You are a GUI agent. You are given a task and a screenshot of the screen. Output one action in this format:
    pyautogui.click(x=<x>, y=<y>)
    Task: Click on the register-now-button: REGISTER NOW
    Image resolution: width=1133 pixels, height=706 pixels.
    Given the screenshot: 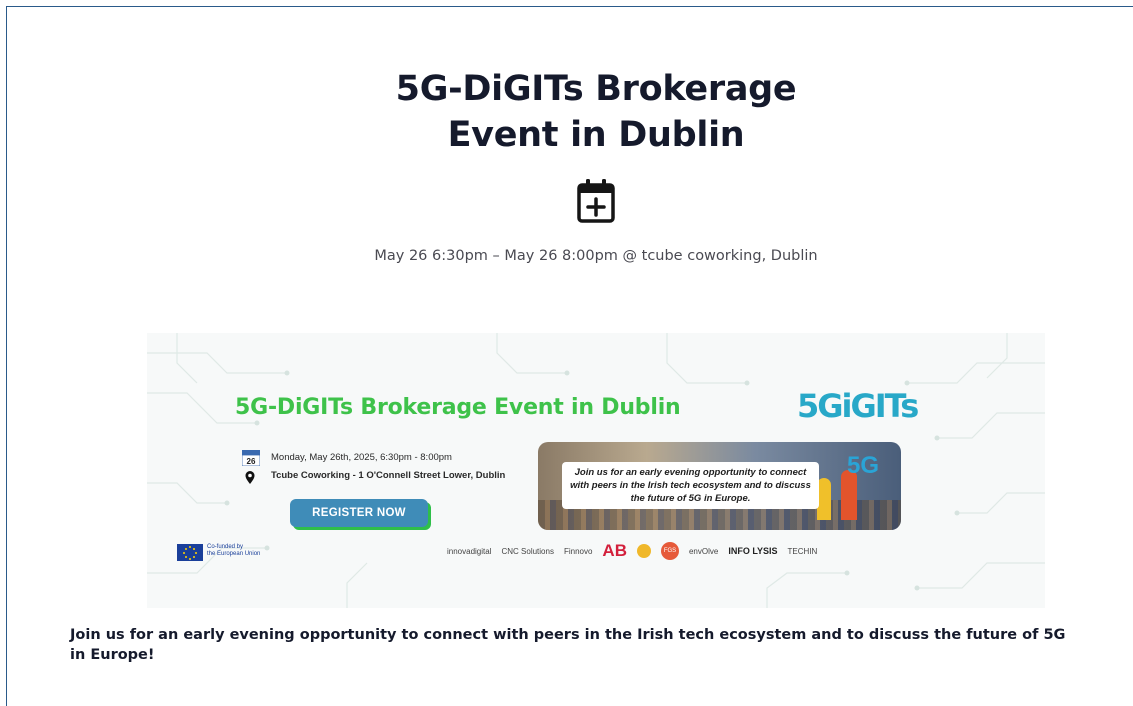 What is the action you would take?
    pyautogui.click(x=359, y=513)
    